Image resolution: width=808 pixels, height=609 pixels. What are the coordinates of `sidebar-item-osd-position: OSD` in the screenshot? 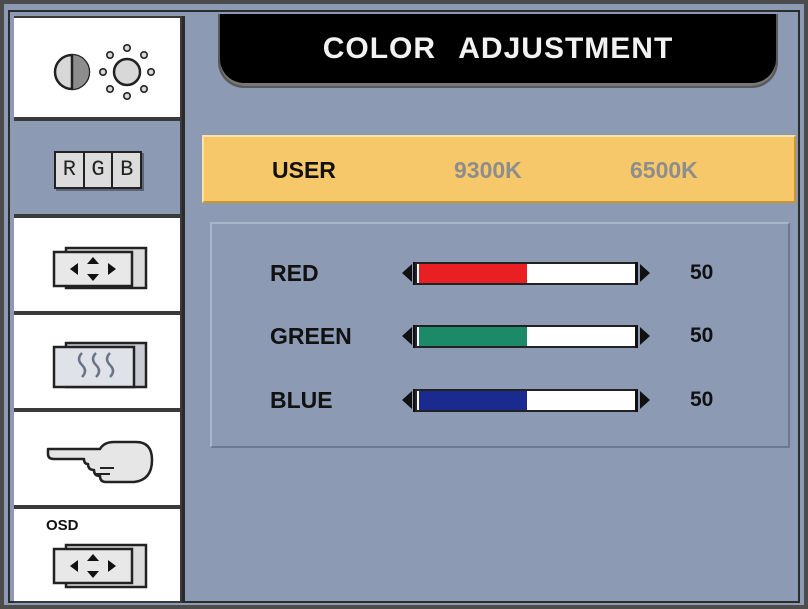 It's located at (98, 555).